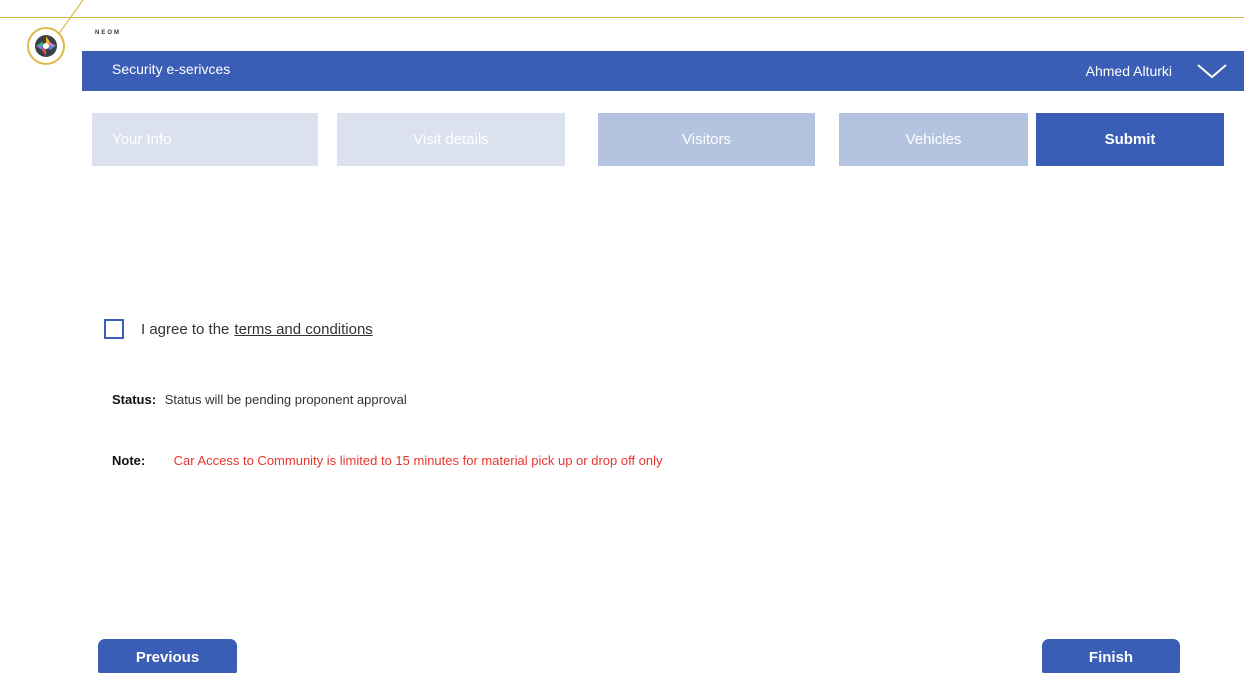  I want to click on terms-agreement: I agree to the terms and conditions, so click(238, 329).